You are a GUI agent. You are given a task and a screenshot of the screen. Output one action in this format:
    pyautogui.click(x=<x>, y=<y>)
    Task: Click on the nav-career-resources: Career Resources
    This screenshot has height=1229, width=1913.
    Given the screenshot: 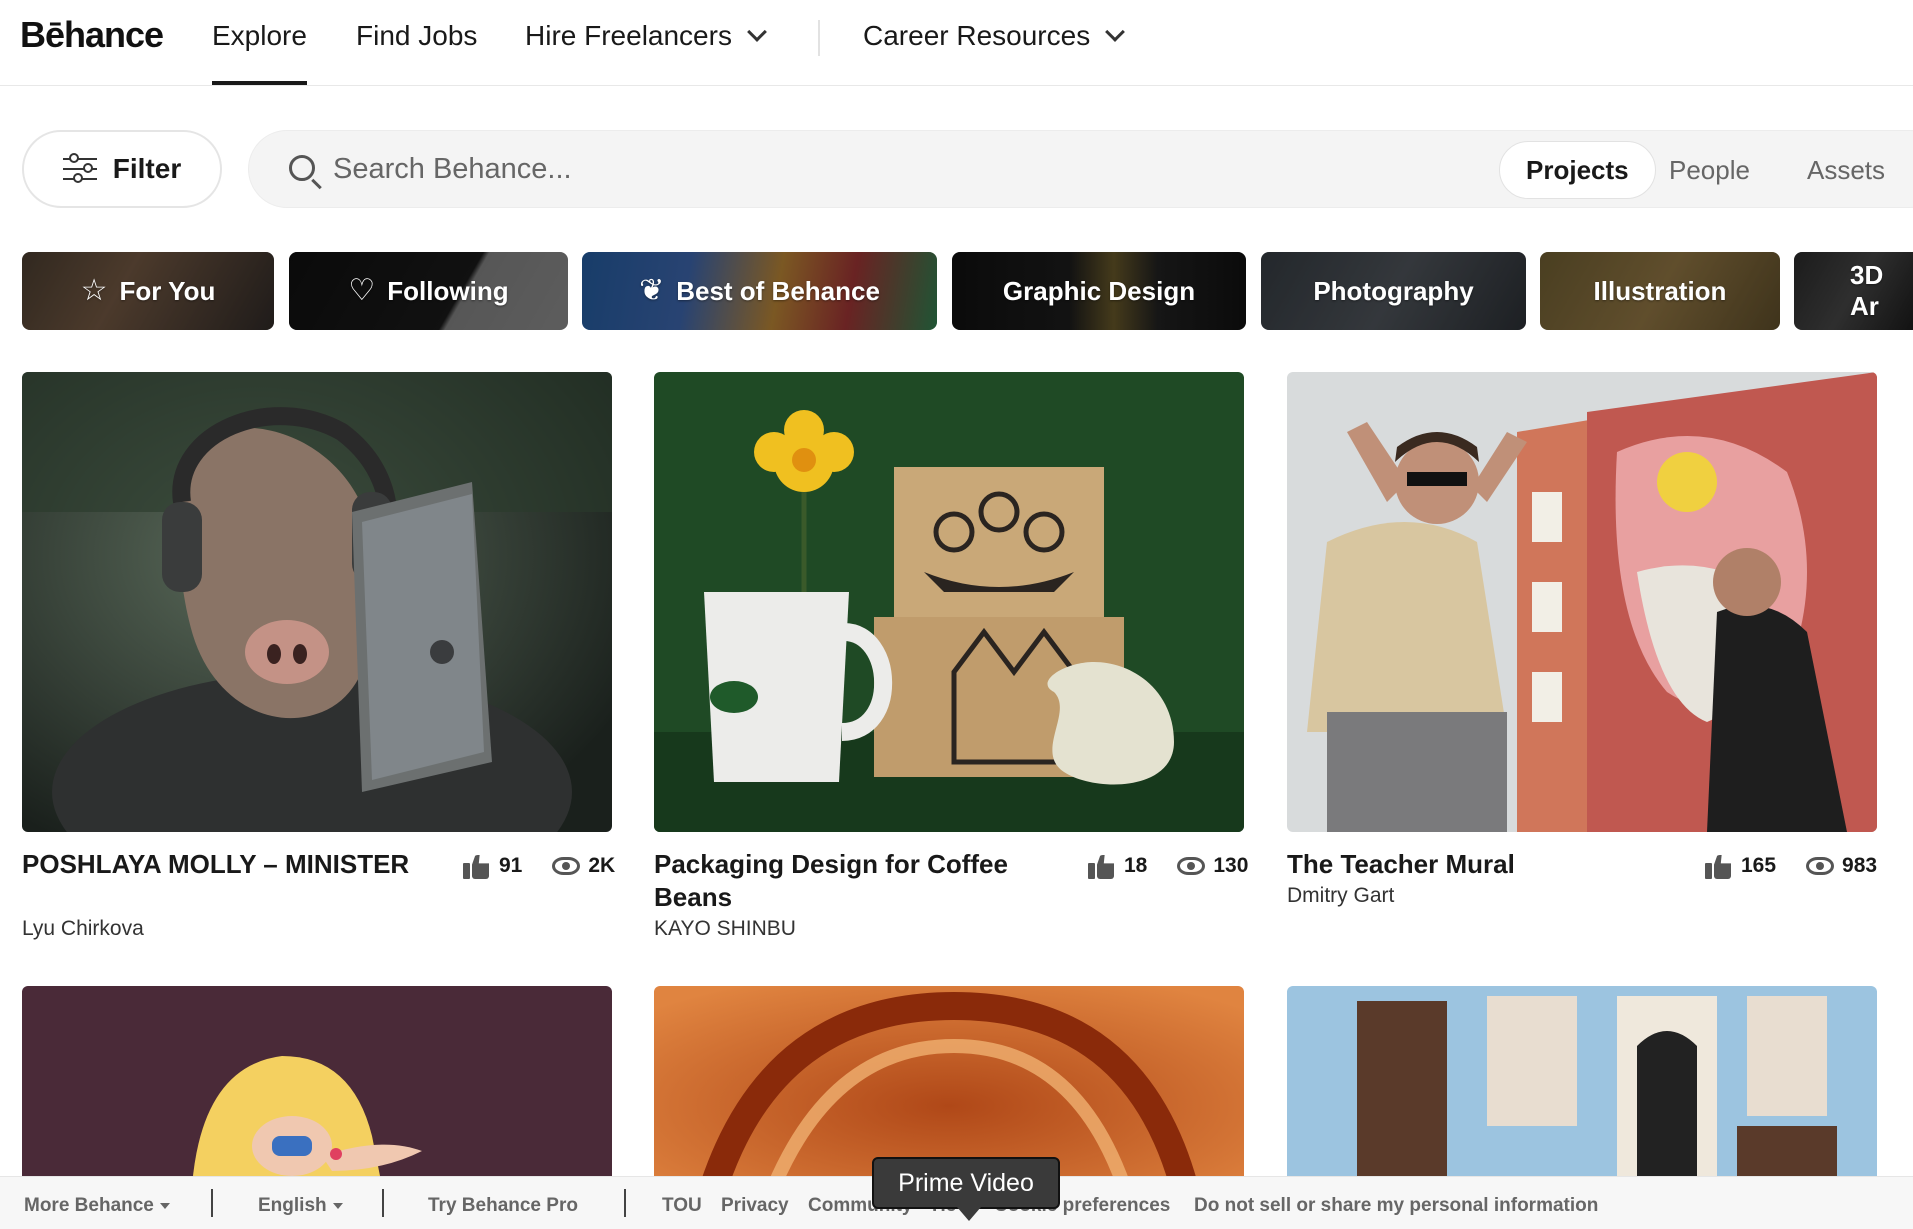 What is the action you would take?
    pyautogui.click(x=994, y=36)
    